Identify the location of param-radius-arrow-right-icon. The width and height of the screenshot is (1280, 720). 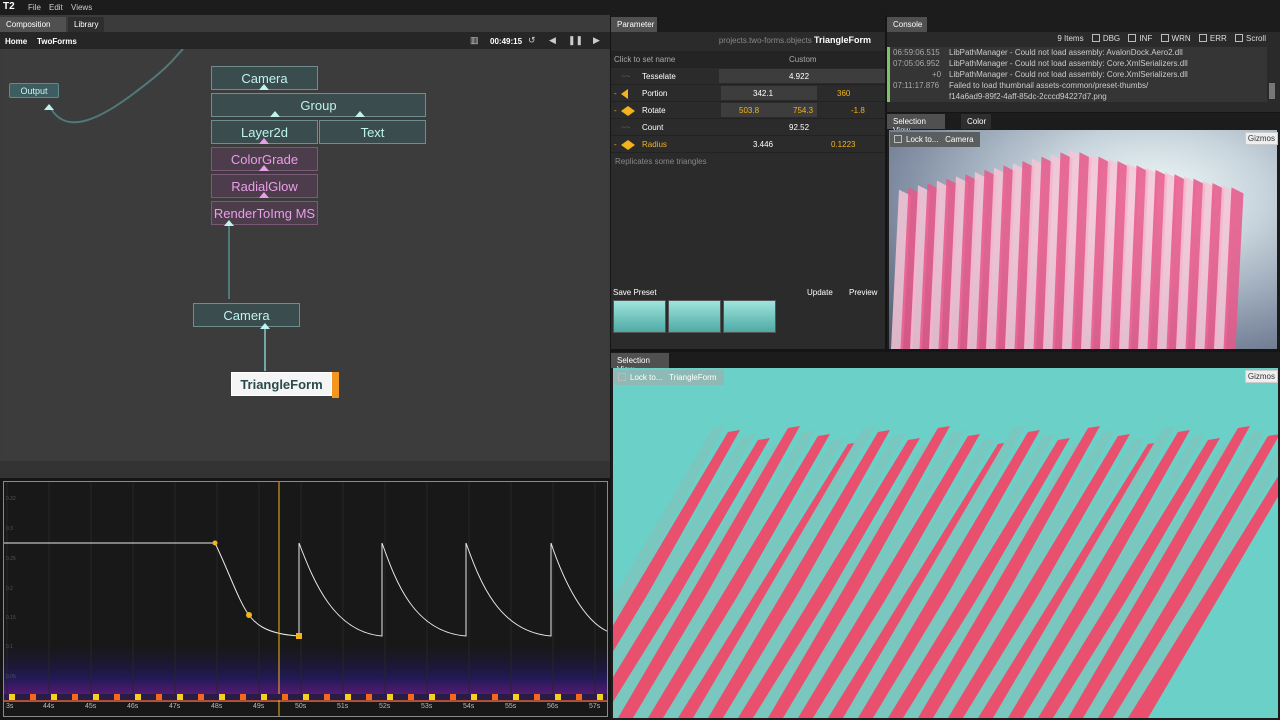
(631, 145).